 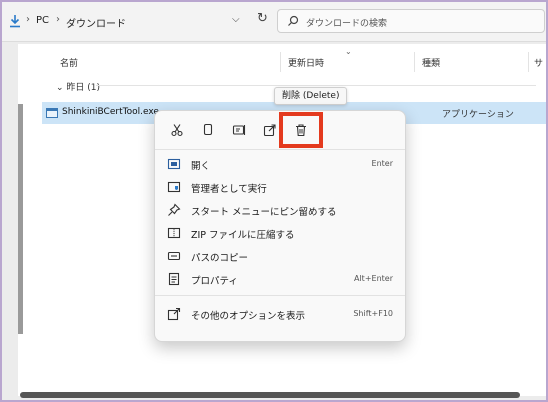 What do you see at coordinates (174, 279) in the screenshot?
I see `properties-icon` at bounding box center [174, 279].